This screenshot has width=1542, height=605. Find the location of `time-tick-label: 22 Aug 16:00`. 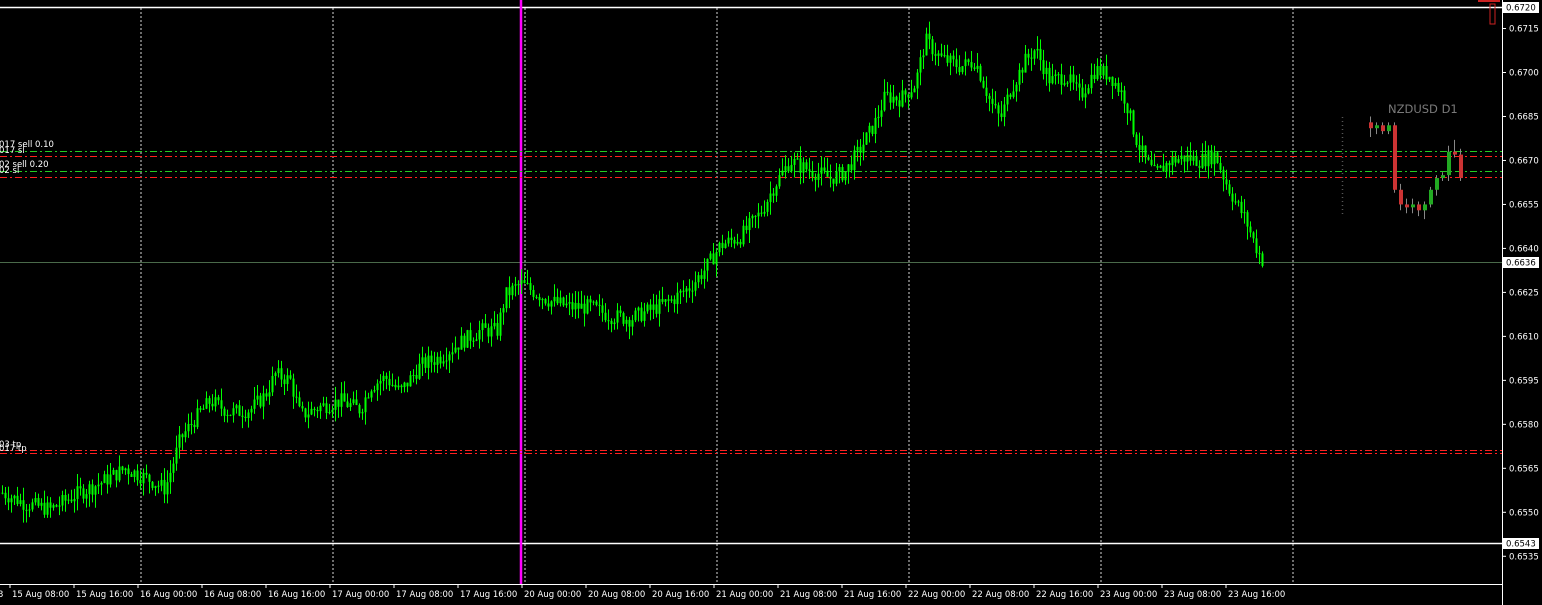

time-tick-label: 22 Aug 16:00 is located at coordinates (1064, 595).